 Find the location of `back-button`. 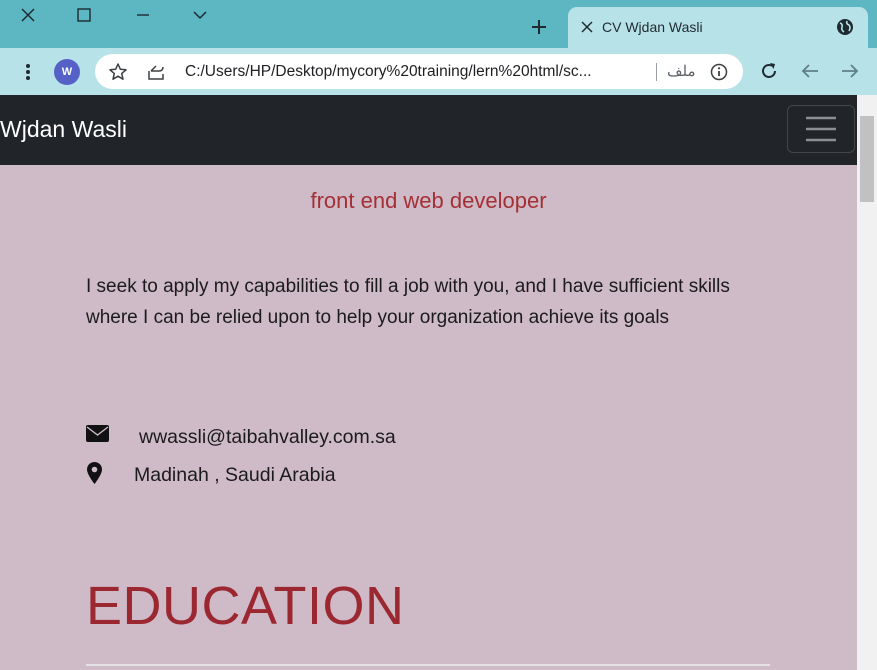

back-button is located at coordinates (810, 71).